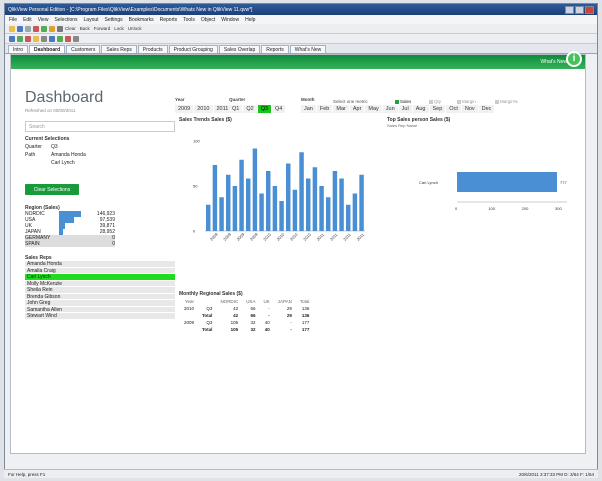 This screenshot has height=481, width=602. Describe the element at coordinates (207, 301) in the screenshot. I see `pivot-header-cell` at that location.